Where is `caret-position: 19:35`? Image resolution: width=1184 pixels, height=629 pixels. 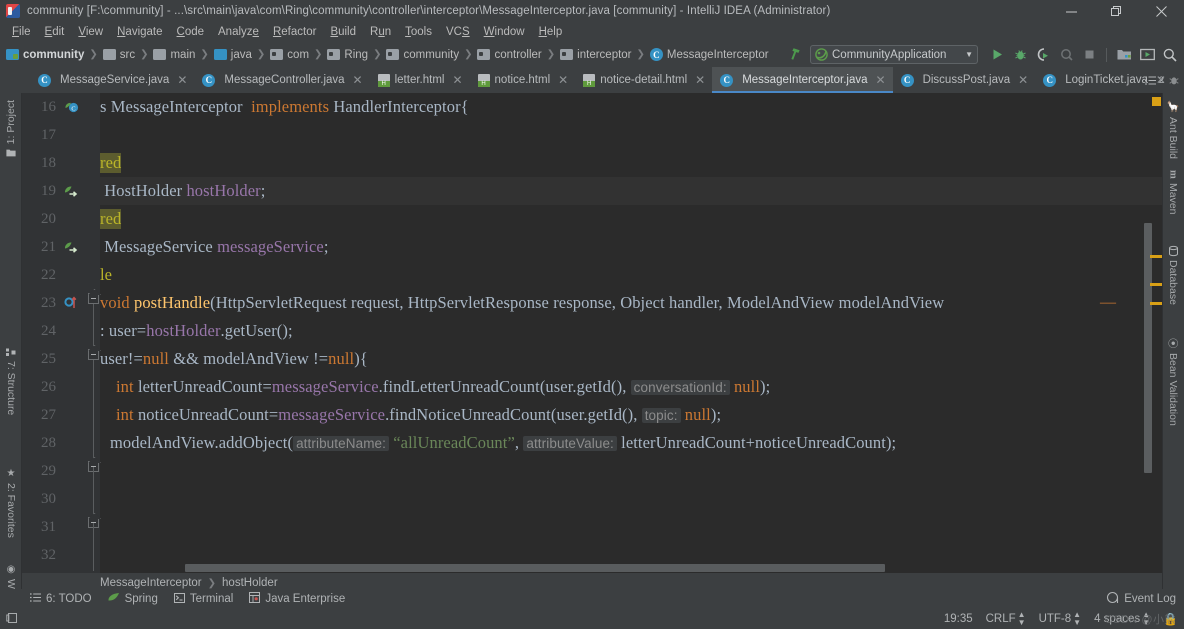
caret-position: 19:35 is located at coordinates (958, 619).